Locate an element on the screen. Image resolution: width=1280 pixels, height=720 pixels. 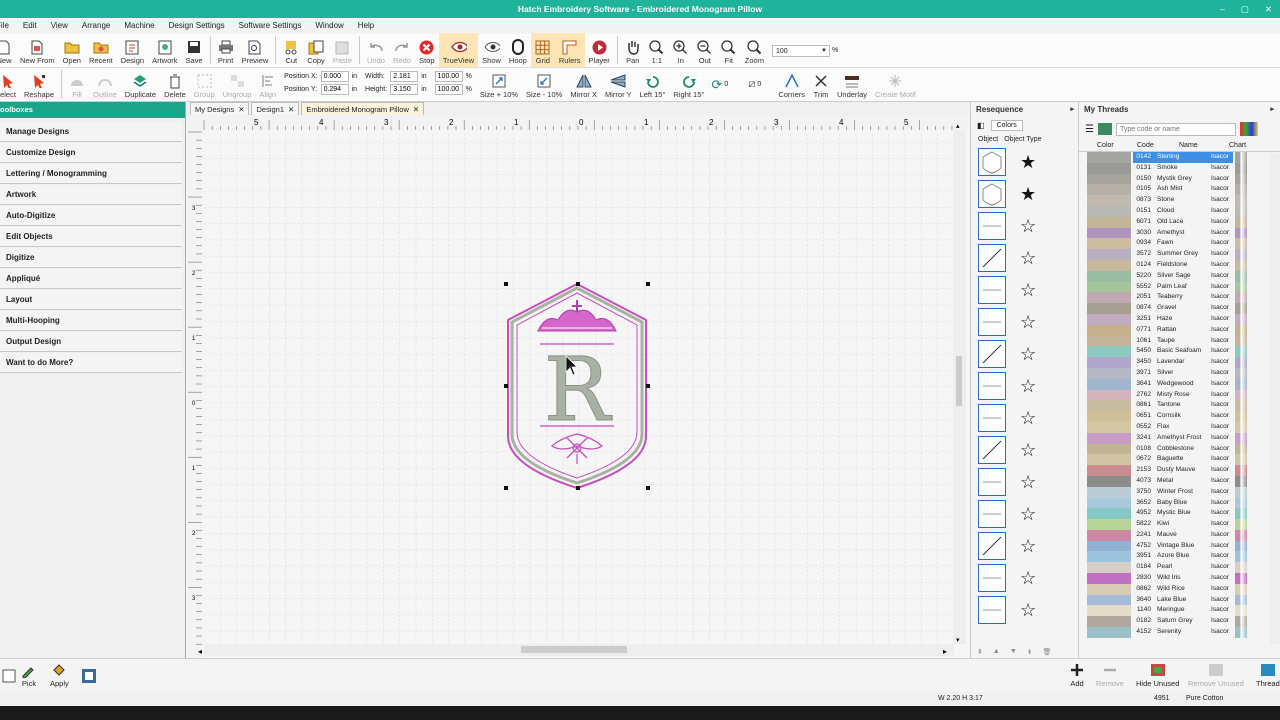
tab-embroidered-monogram-pillow: Embroidered Monogram Pillow ✕ is located at coordinates (363, 108).